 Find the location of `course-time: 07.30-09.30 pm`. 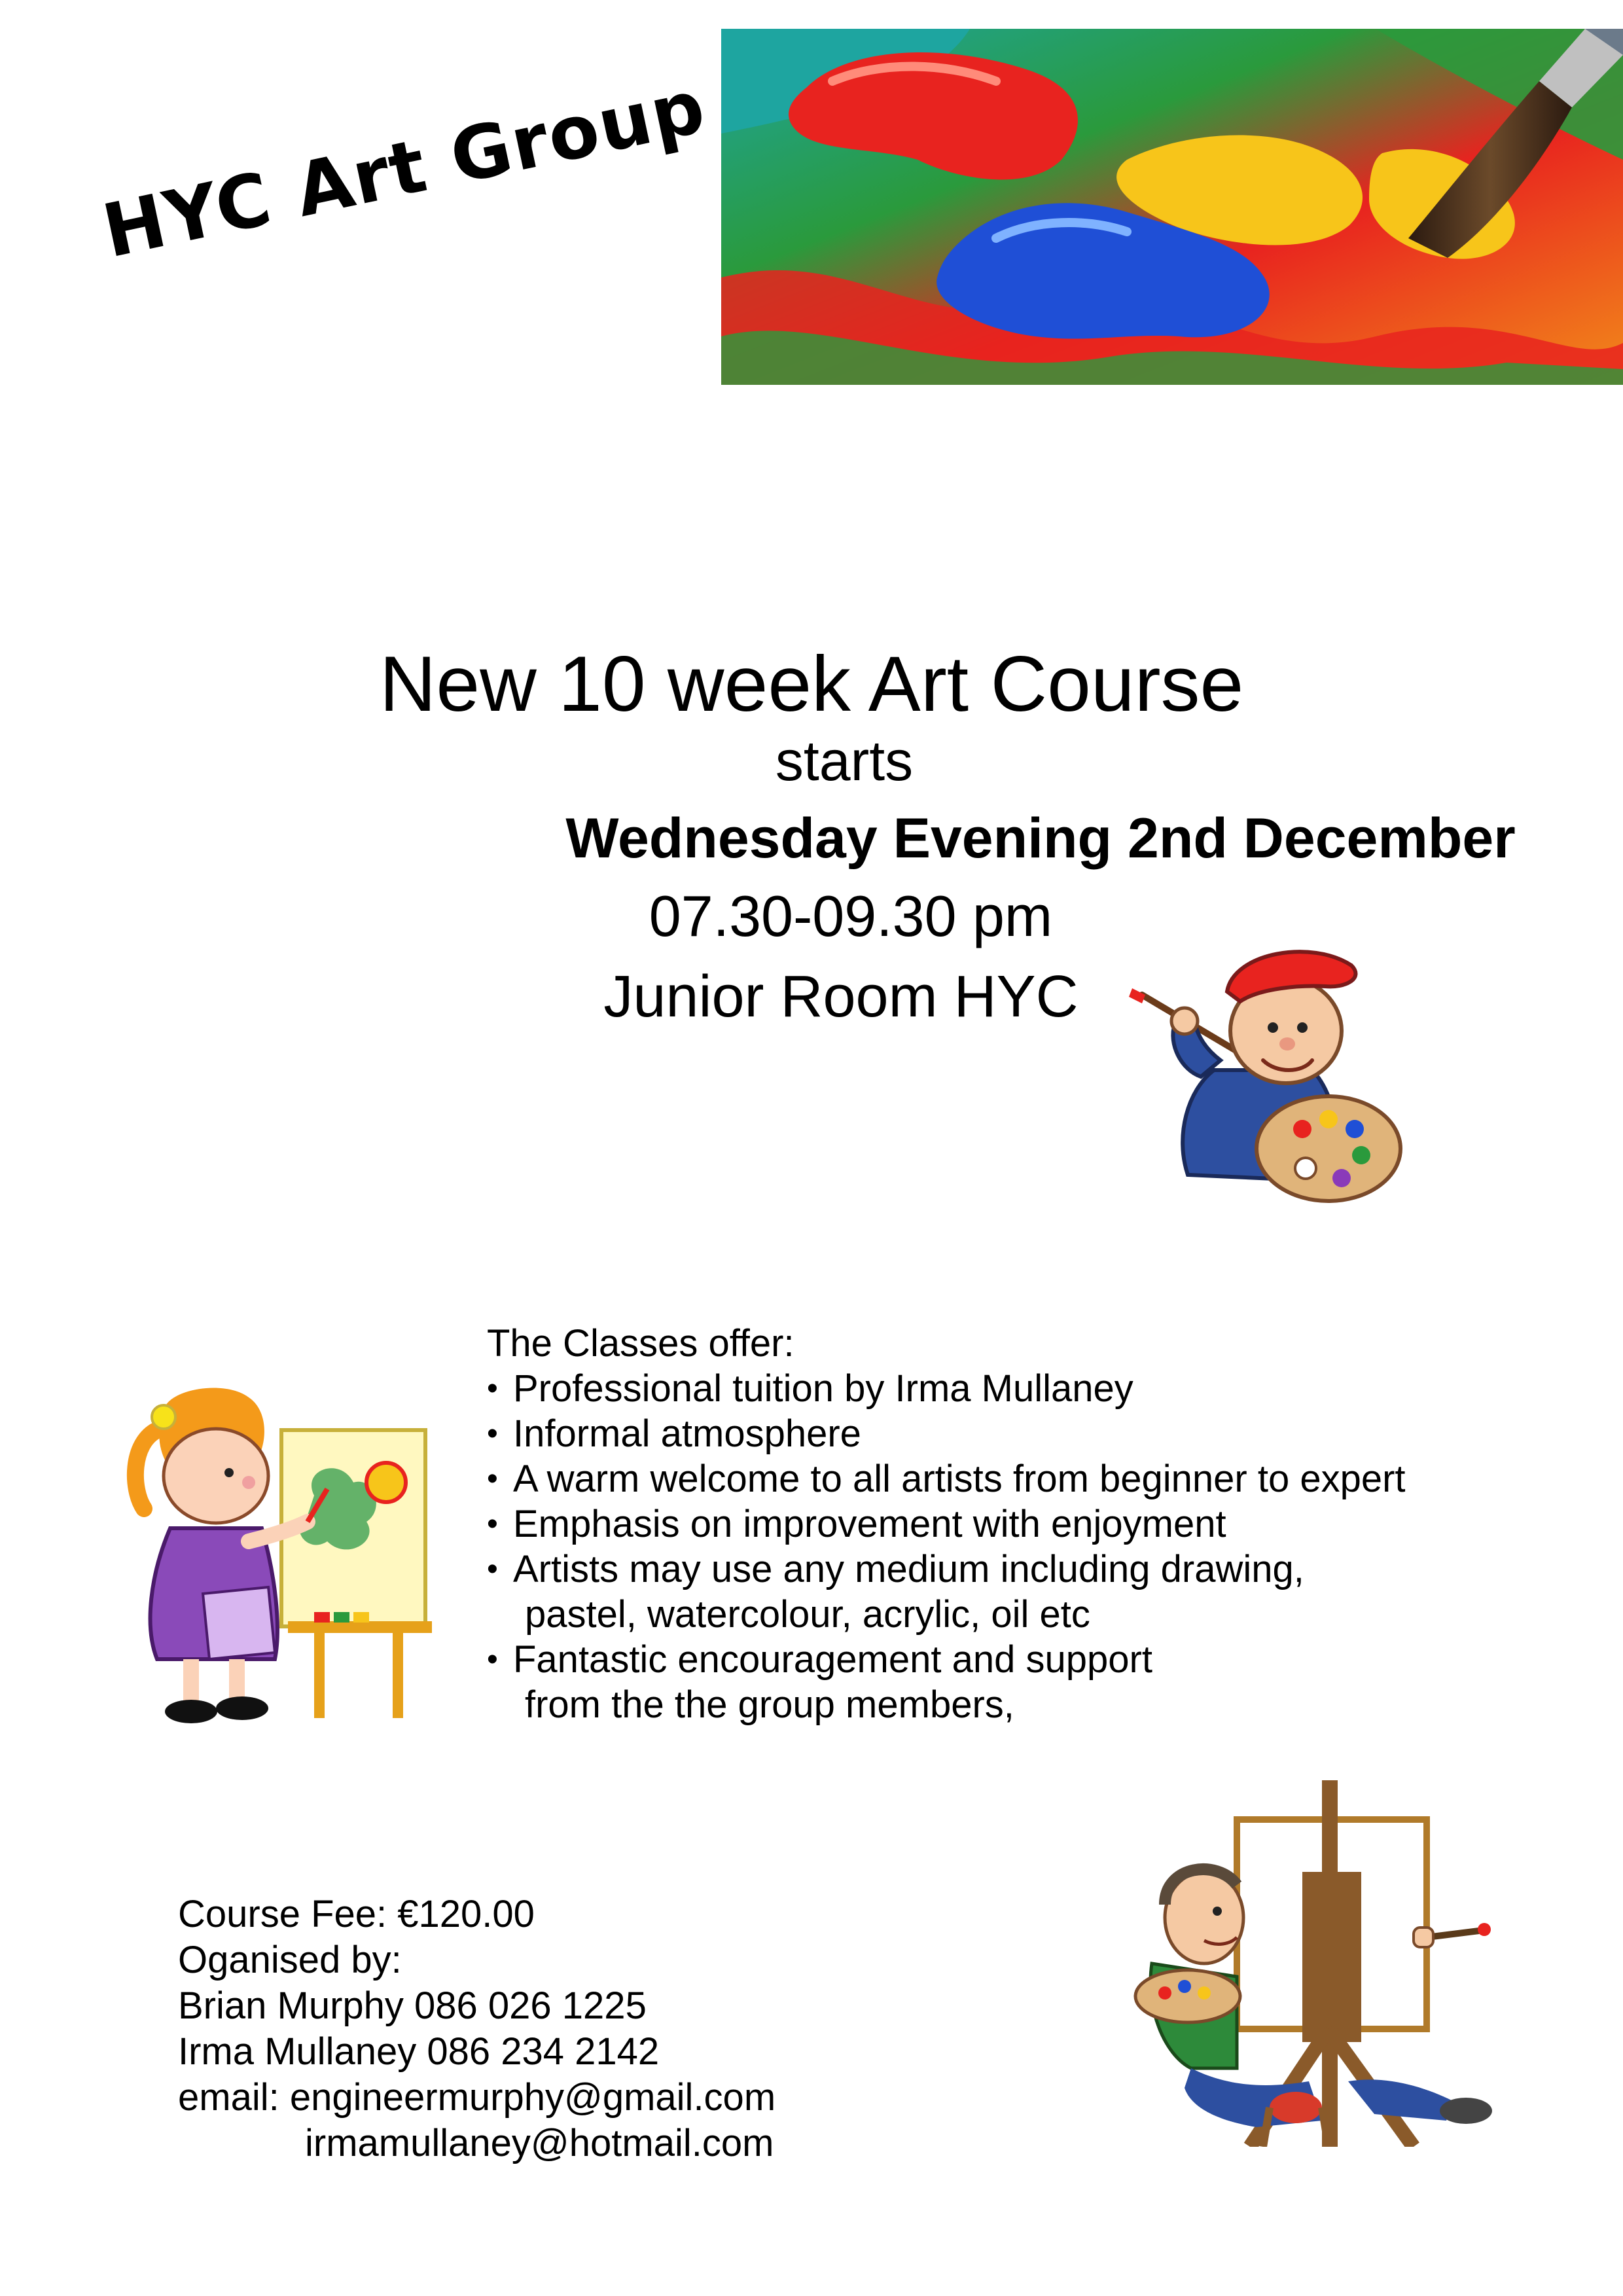

course-time: 07.30-09.30 pm is located at coordinates (851, 916).